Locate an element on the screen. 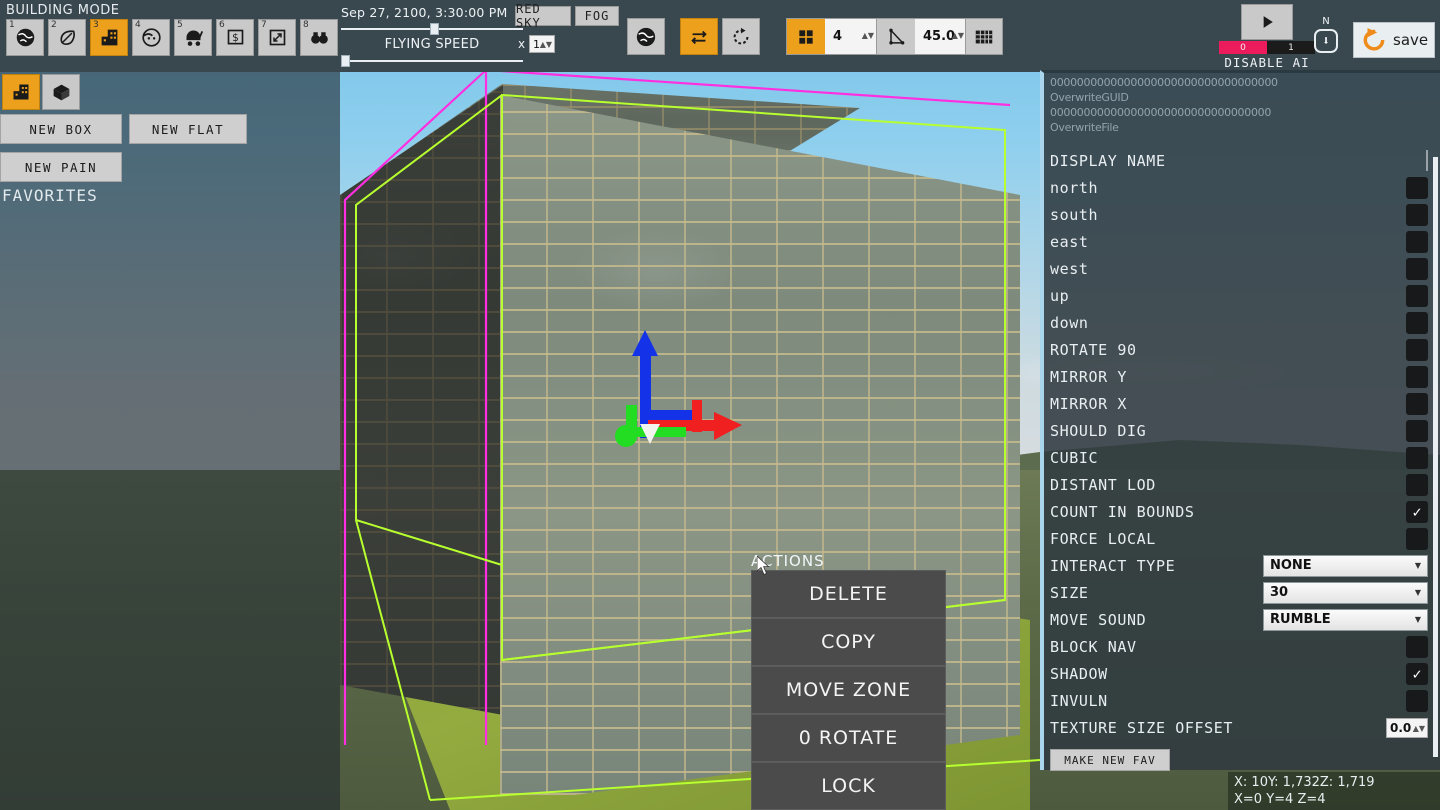  angle-snap-value: 45.0 is located at coordinates (939, 36).